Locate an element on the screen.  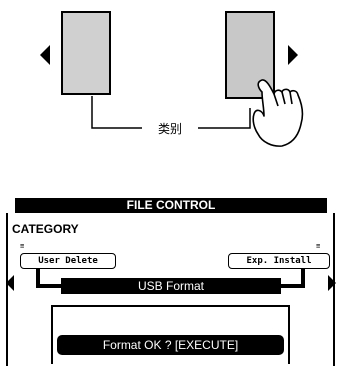
left-arrow-icon is located at coordinates (45, 55).